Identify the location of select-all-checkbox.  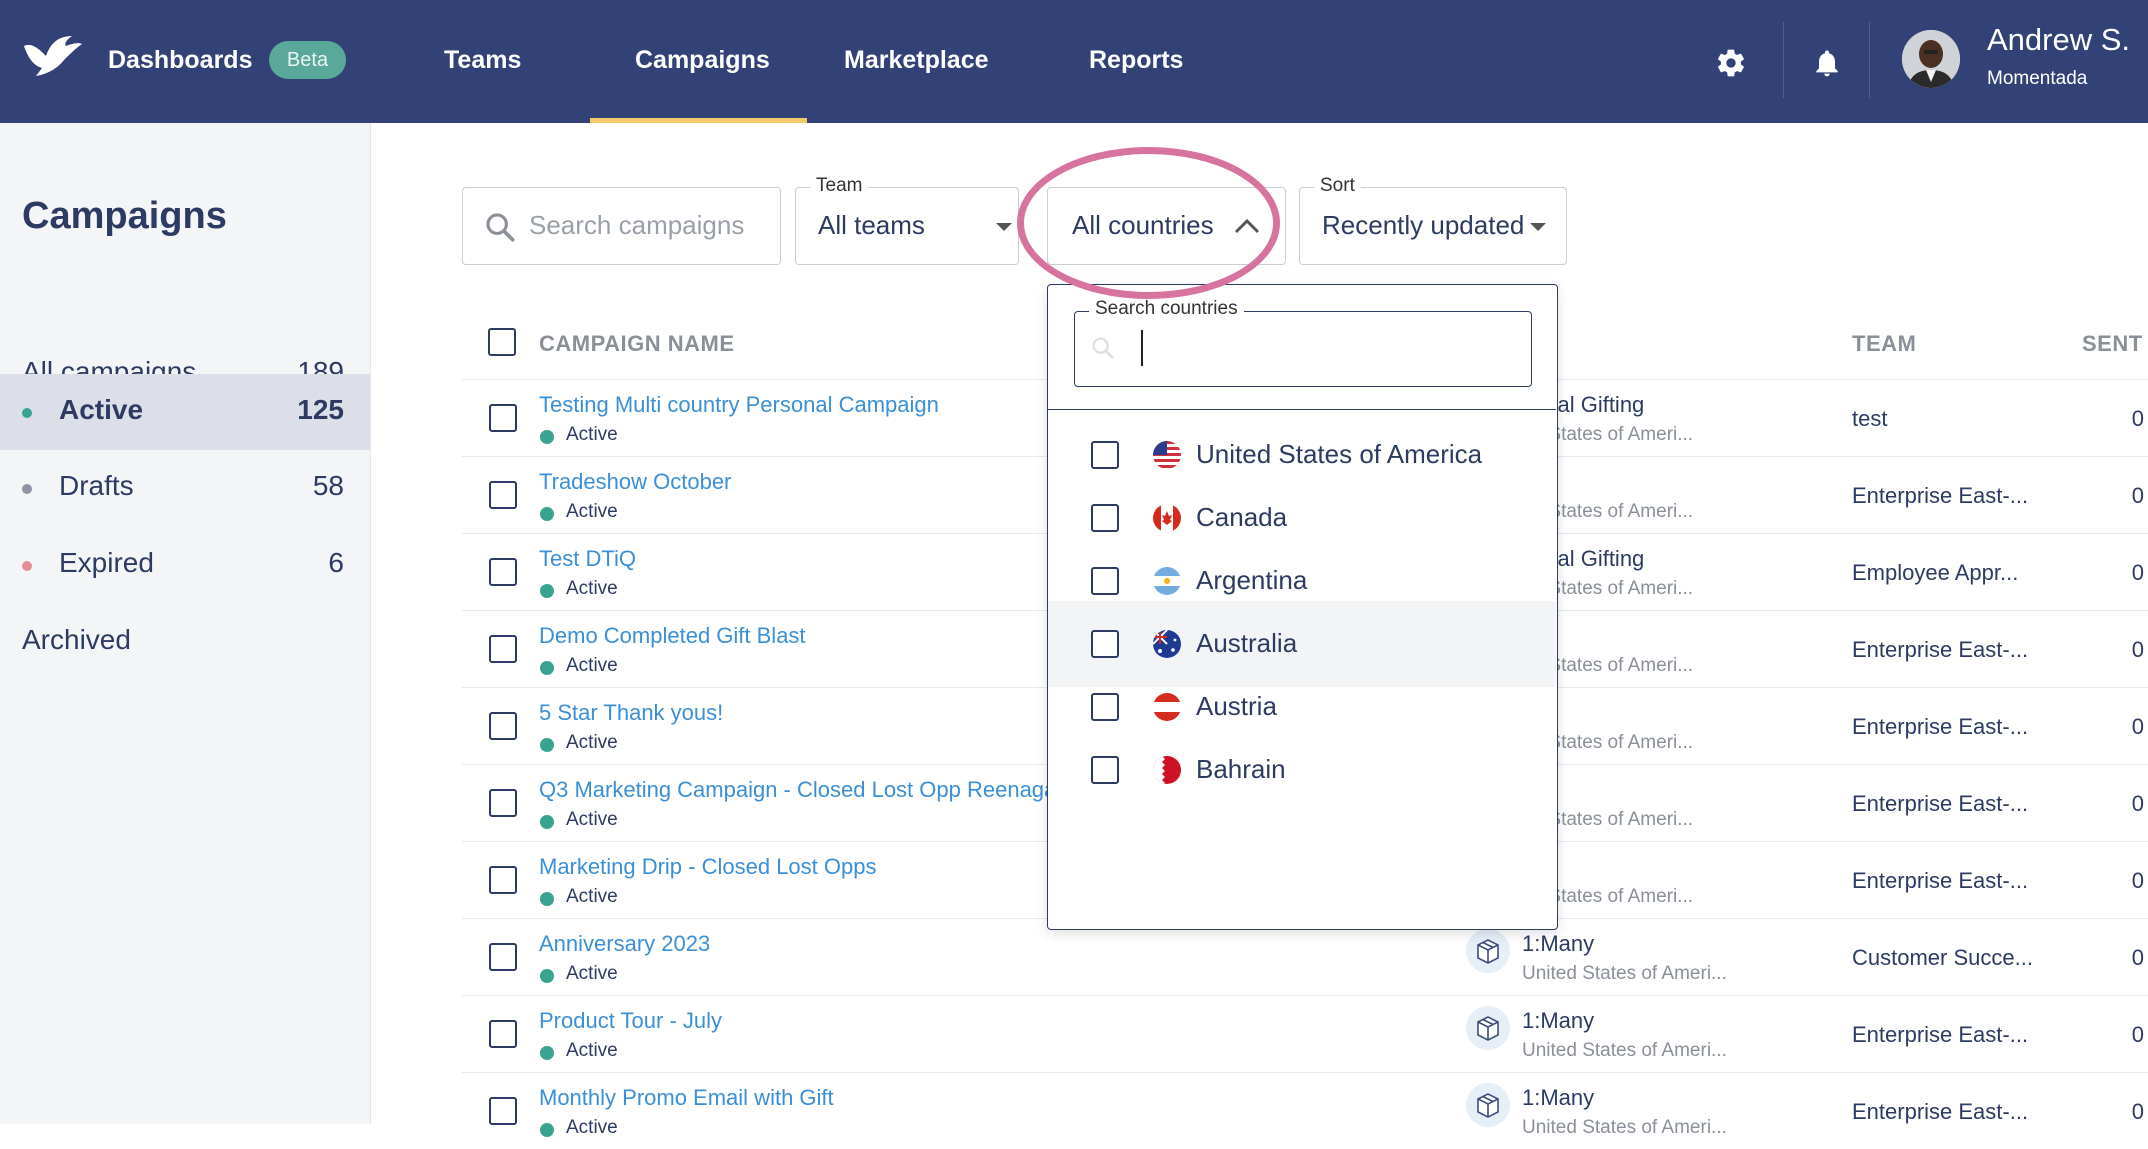
(502, 342).